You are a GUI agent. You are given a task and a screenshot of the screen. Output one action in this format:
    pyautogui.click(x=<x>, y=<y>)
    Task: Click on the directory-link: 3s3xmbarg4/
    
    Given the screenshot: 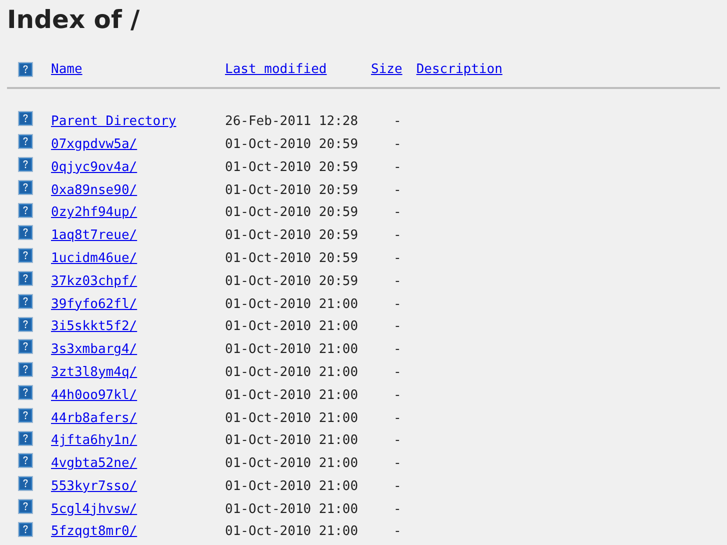 What is the action you would take?
    pyautogui.click(x=94, y=350)
    